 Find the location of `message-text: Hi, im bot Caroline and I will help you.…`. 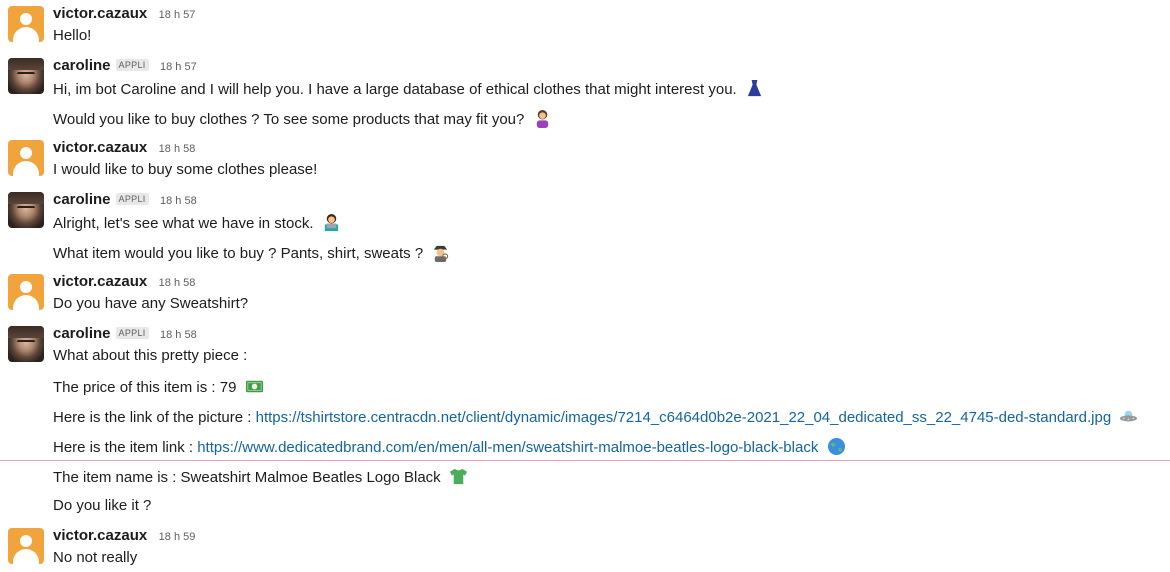

message-text: Hi, im bot Caroline and I will help you.… is located at coordinates (395, 89).